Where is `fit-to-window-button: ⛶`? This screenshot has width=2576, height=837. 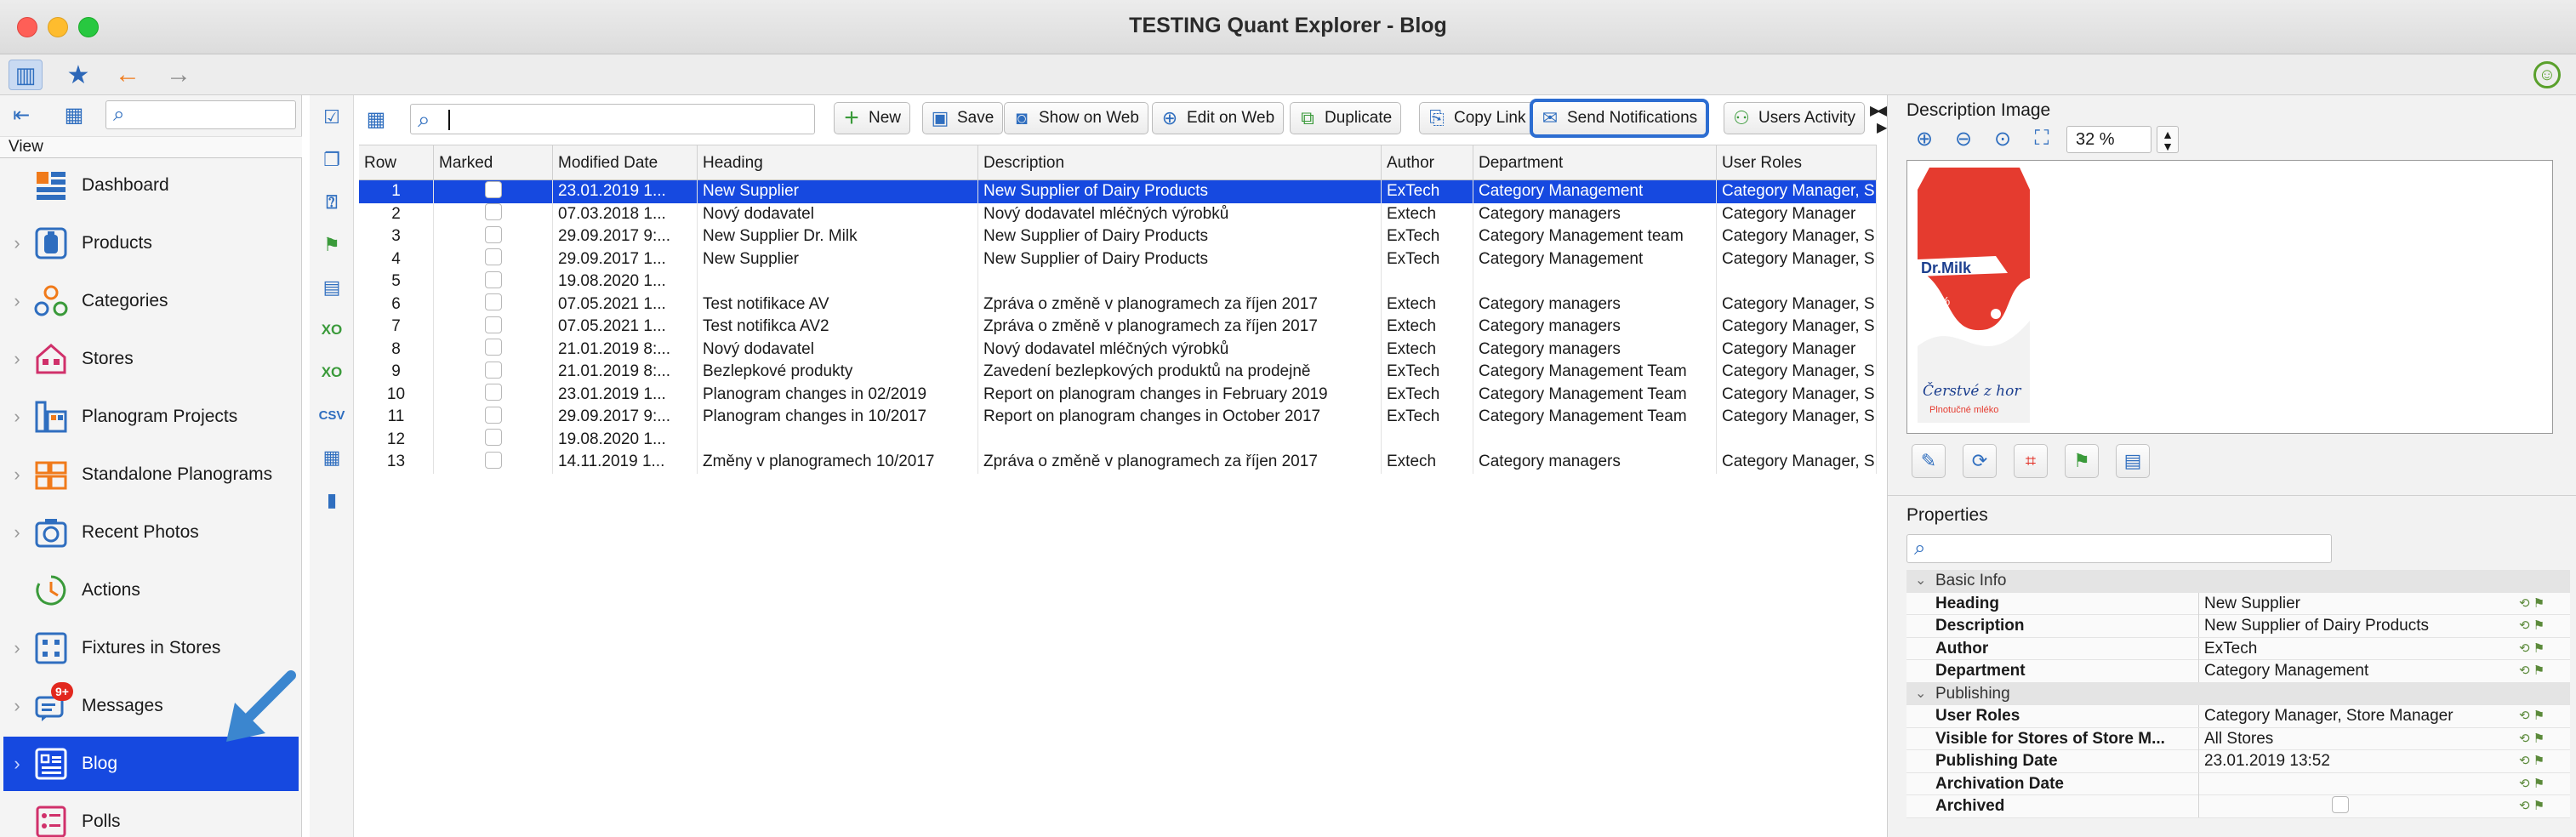
fit-to-window-button: ⛶ is located at coordinates (2042, 138).